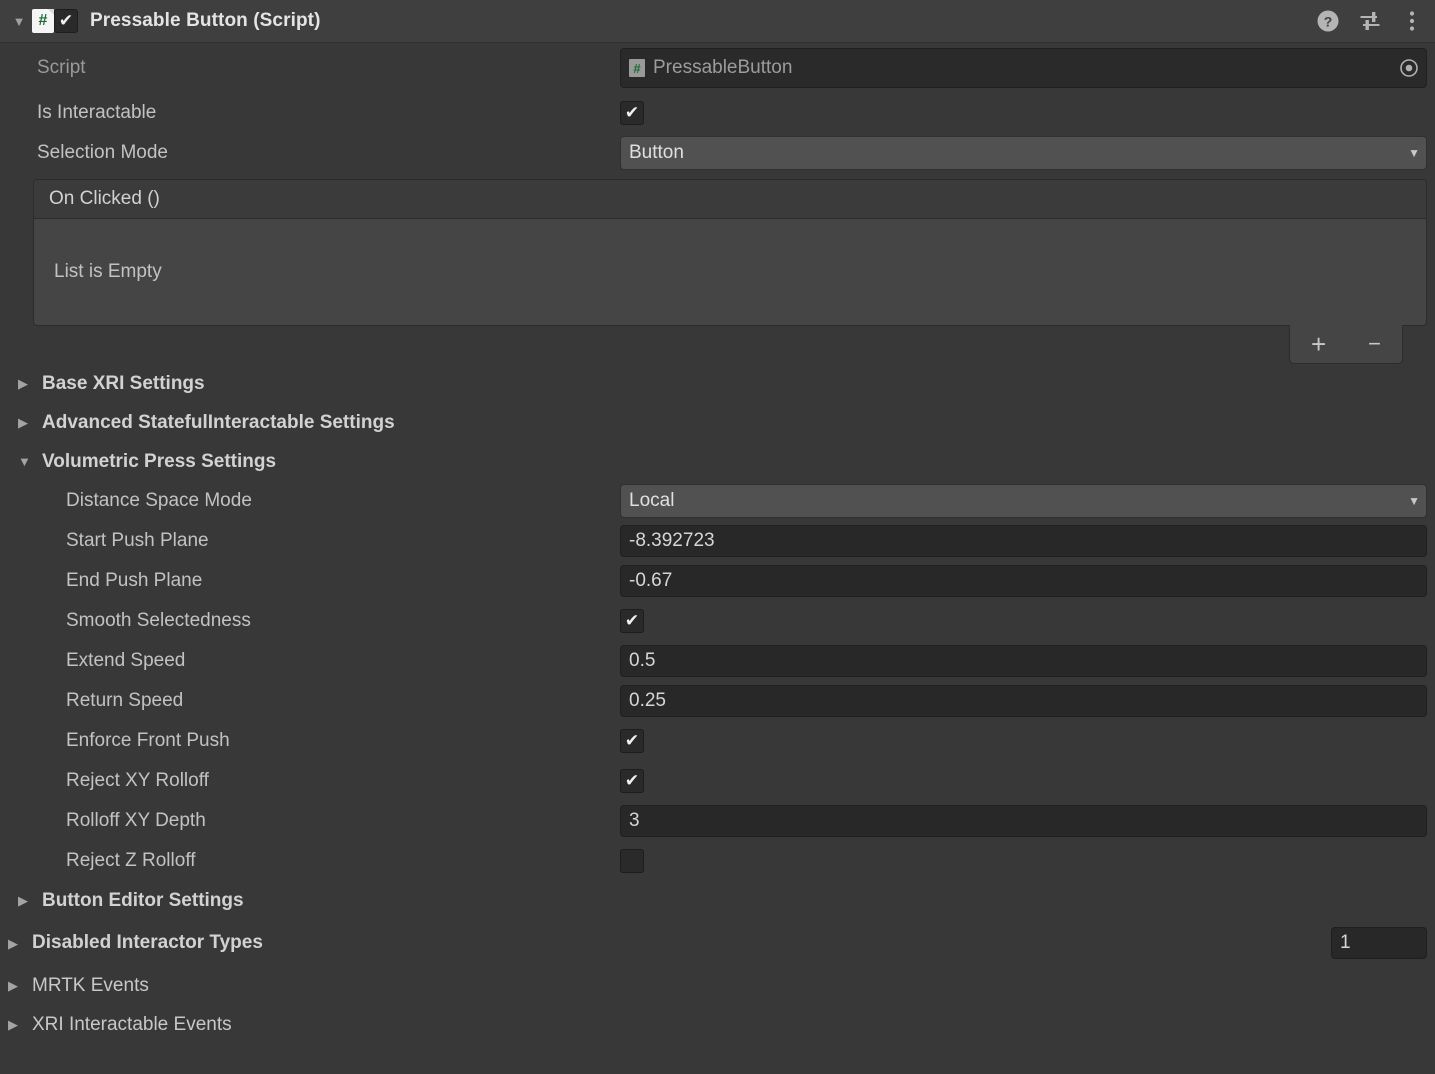  What do you see at coordinates (1023, 153) in the screenshot?
I see `selection-mode-dropdown: Button ▼` at bounding box center [1023, 153].